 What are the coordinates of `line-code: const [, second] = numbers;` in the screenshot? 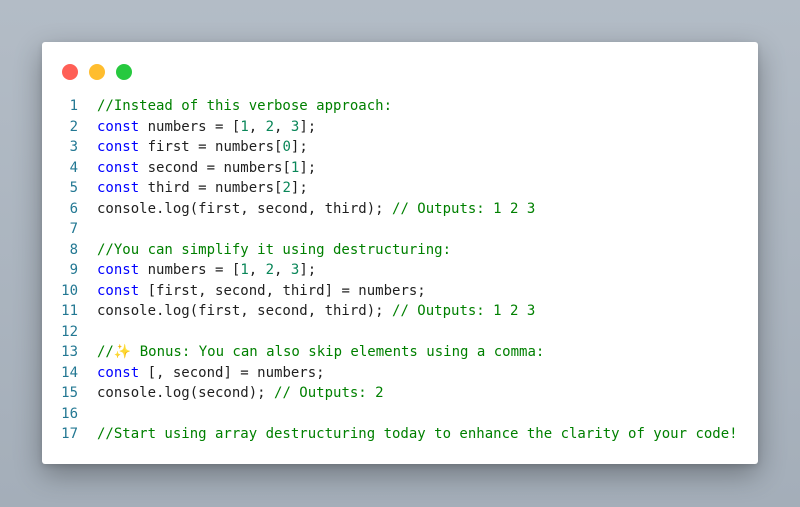 It's located at (201, 373).